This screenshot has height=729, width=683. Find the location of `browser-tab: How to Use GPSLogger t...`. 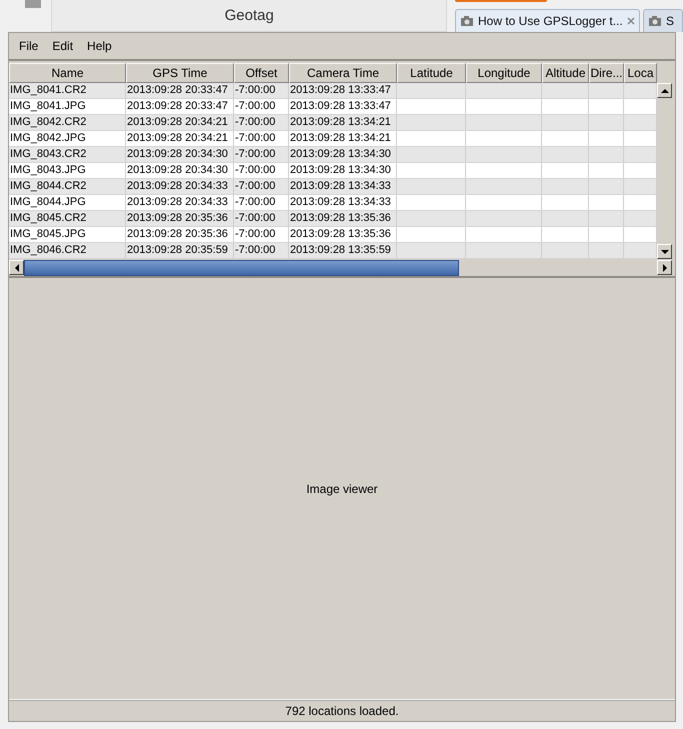

browser-tab: How to Use GPSLogger t... is located at coordinates (547, 20).